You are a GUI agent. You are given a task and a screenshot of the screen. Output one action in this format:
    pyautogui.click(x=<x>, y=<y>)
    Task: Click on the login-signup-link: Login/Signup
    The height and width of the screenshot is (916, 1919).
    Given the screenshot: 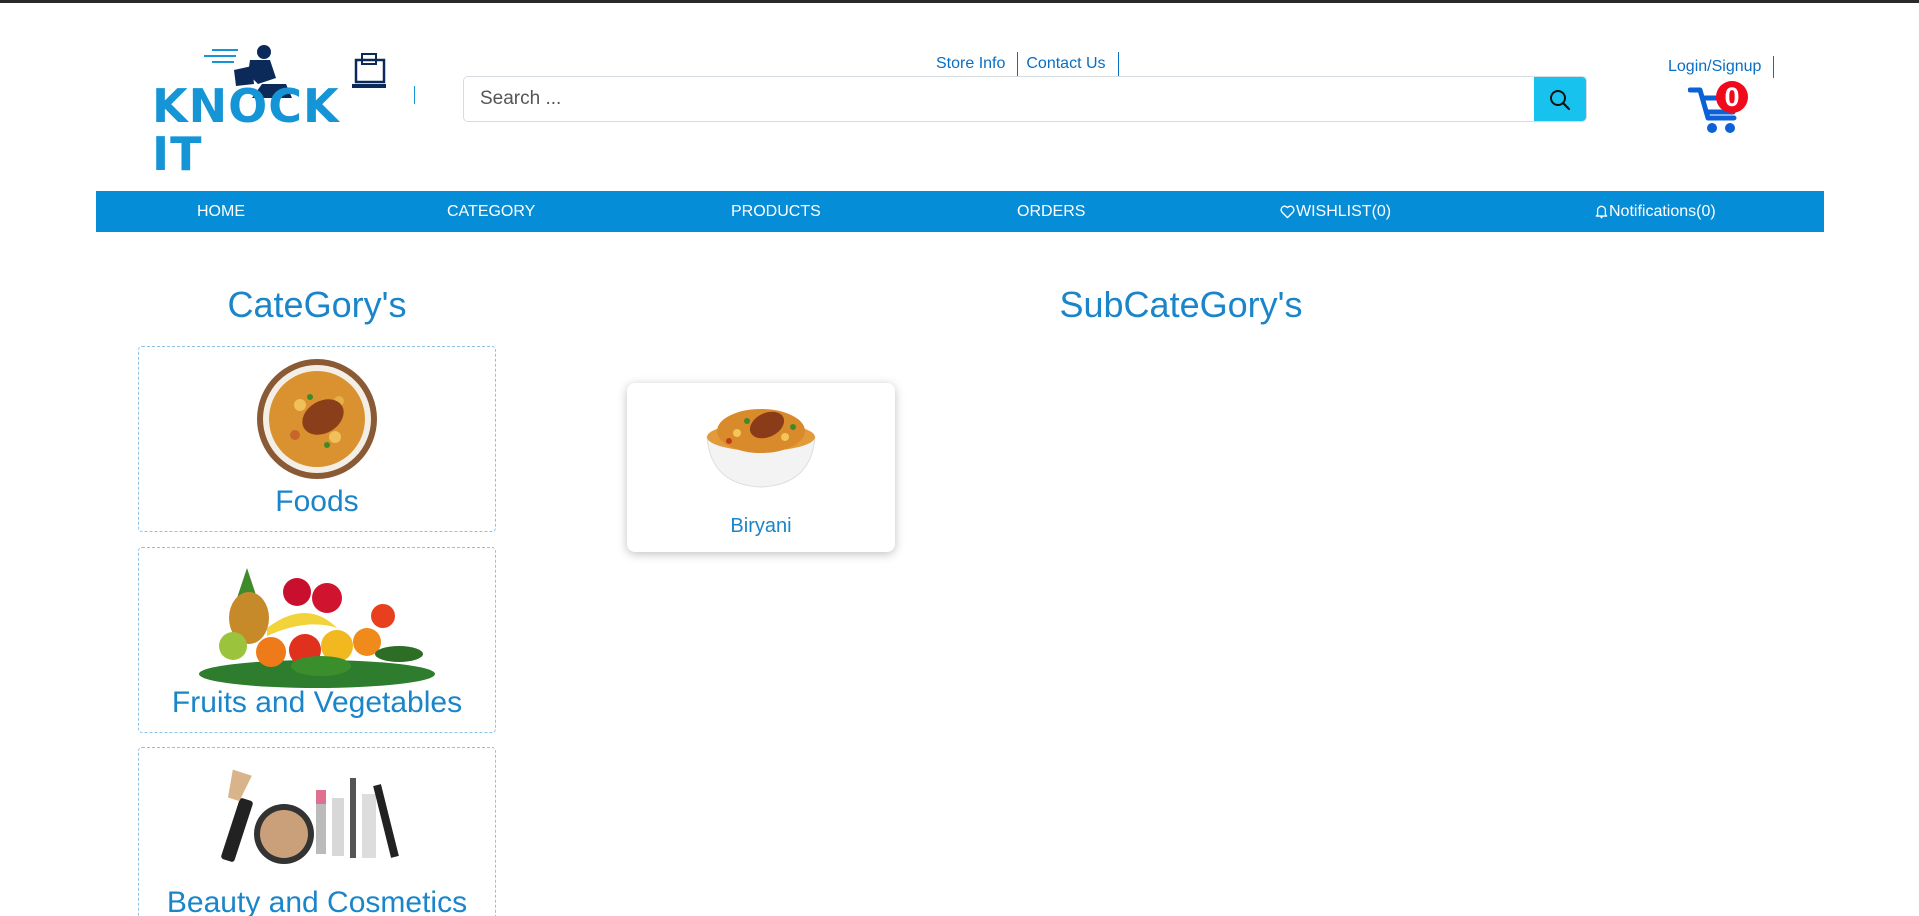 What is the action you would take?
    pyautogui.click(x=1721, y=67)
    